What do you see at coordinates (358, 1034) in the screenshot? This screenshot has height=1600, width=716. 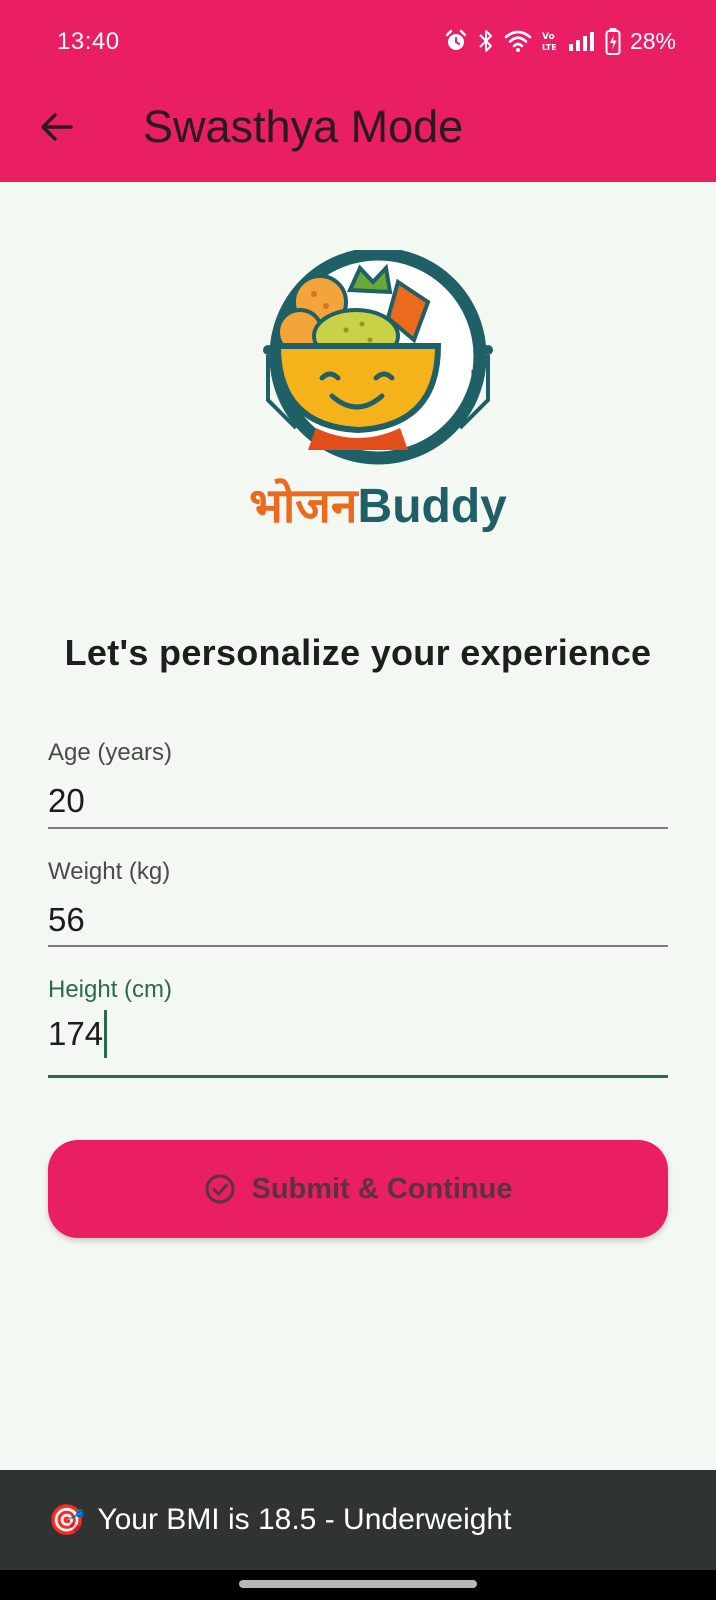 I see `height-input: 174` at bounding box center [358, 1034].